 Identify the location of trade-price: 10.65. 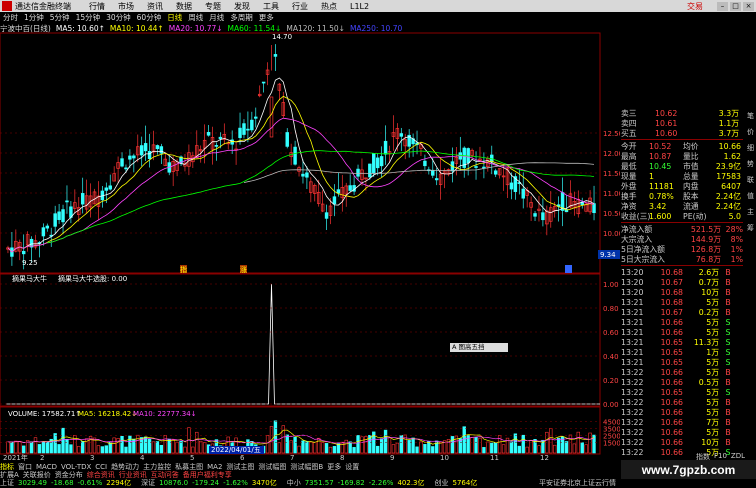
(671, 342).